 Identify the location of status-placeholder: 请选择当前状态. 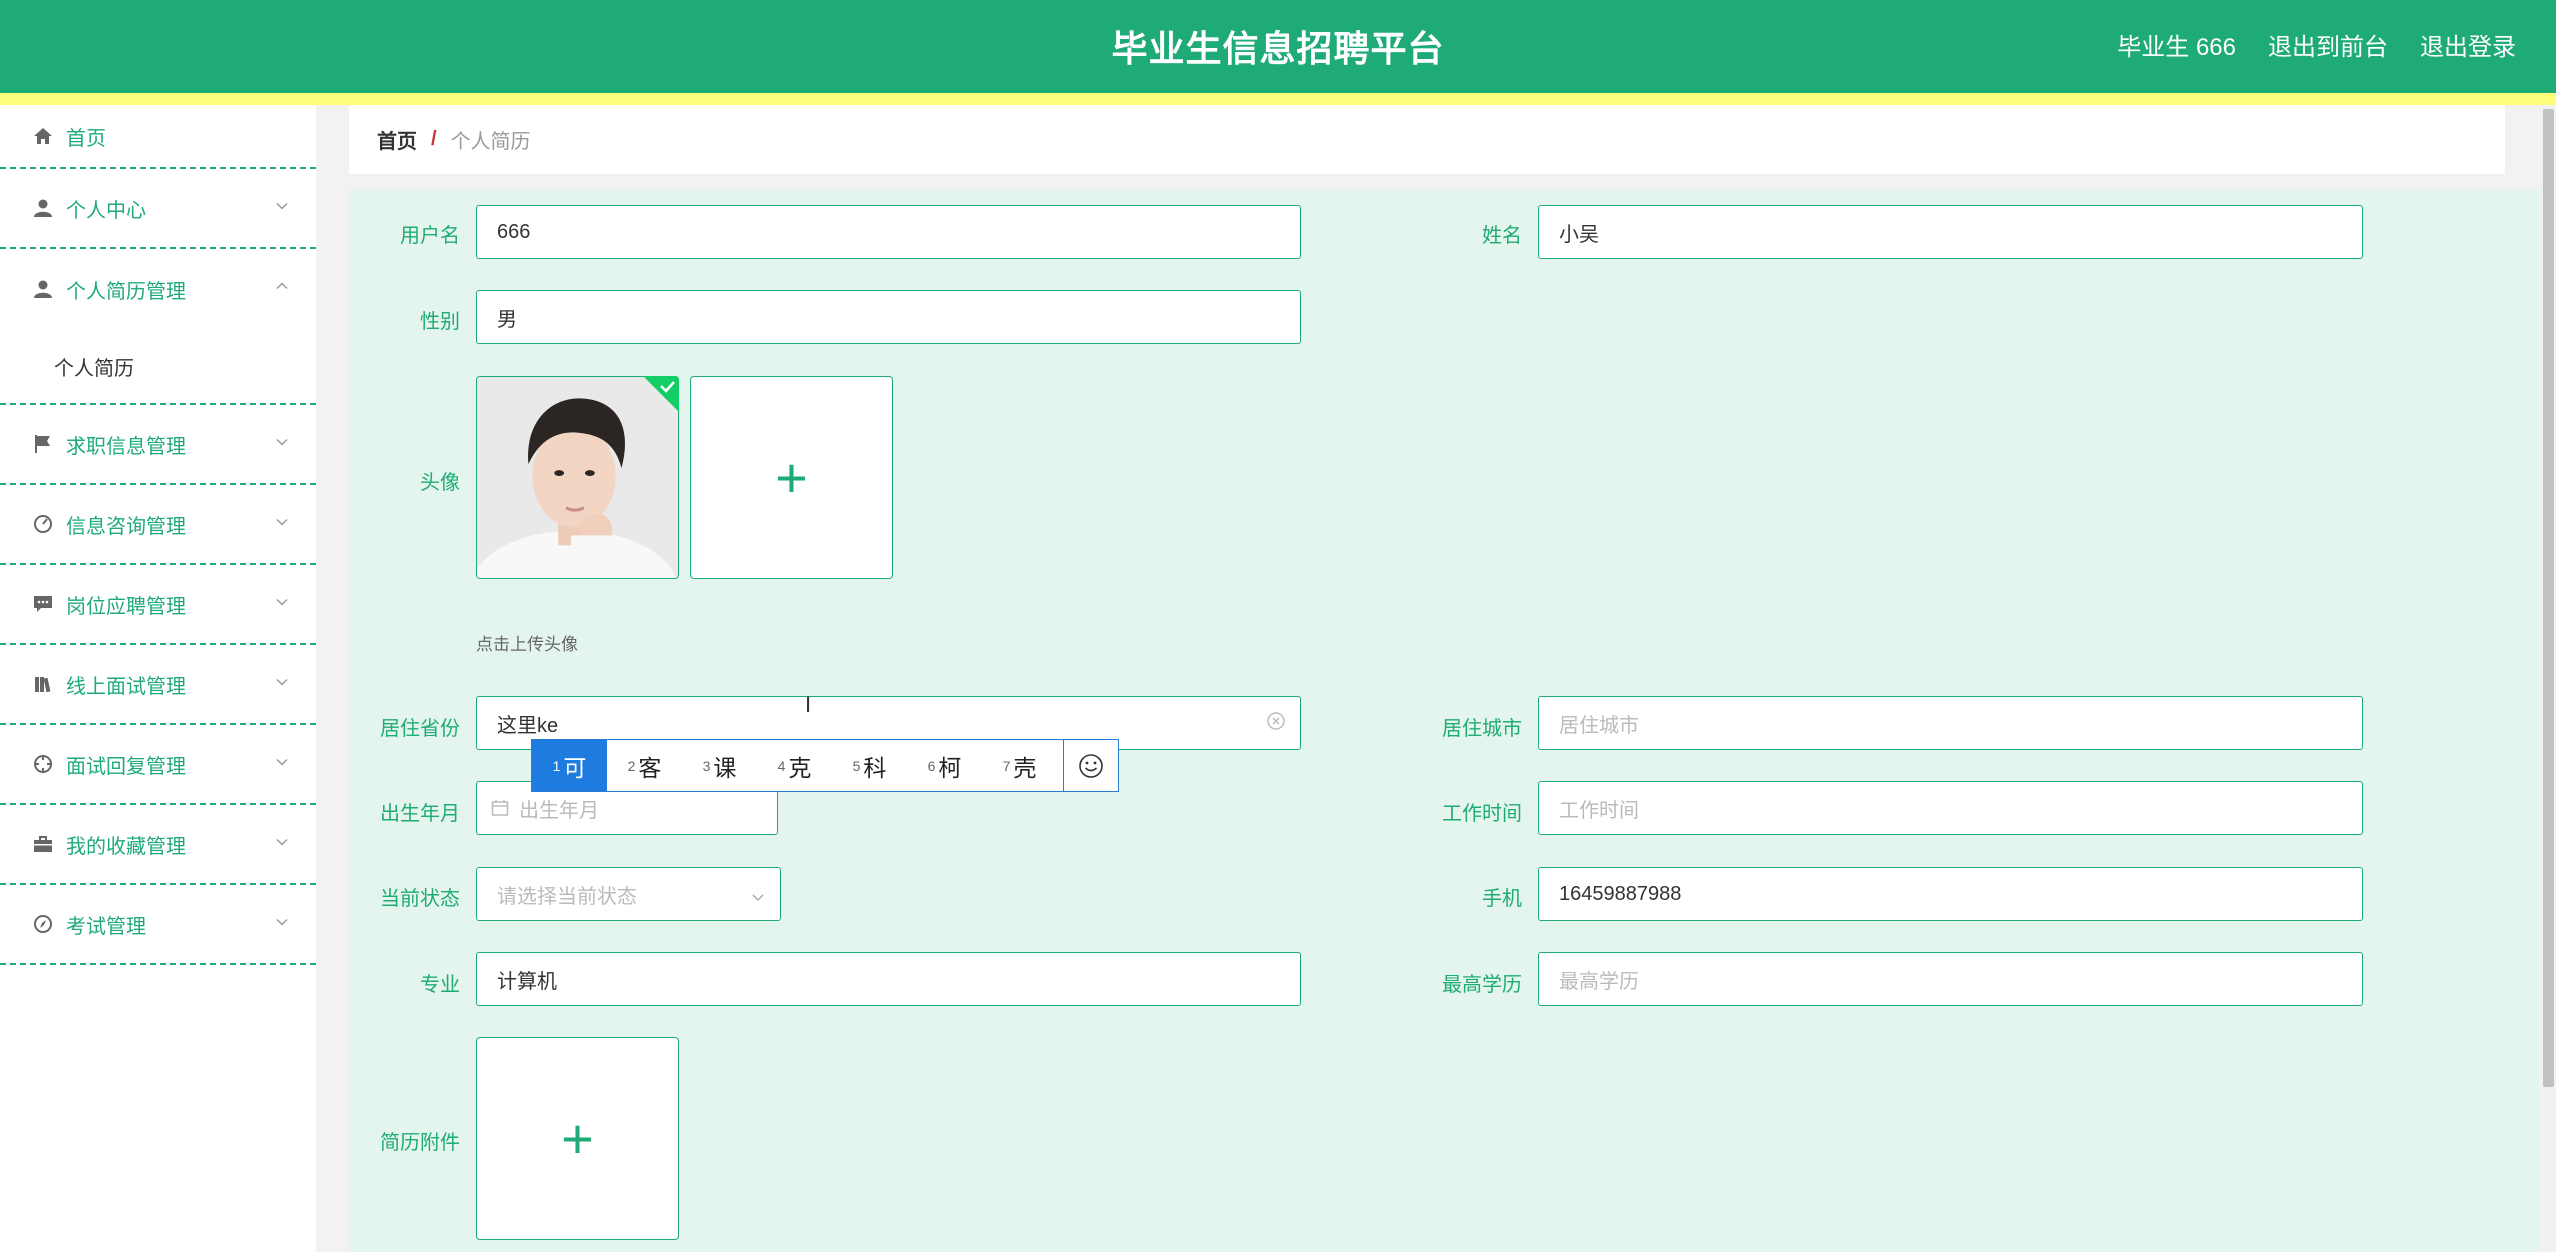
(567, 896).